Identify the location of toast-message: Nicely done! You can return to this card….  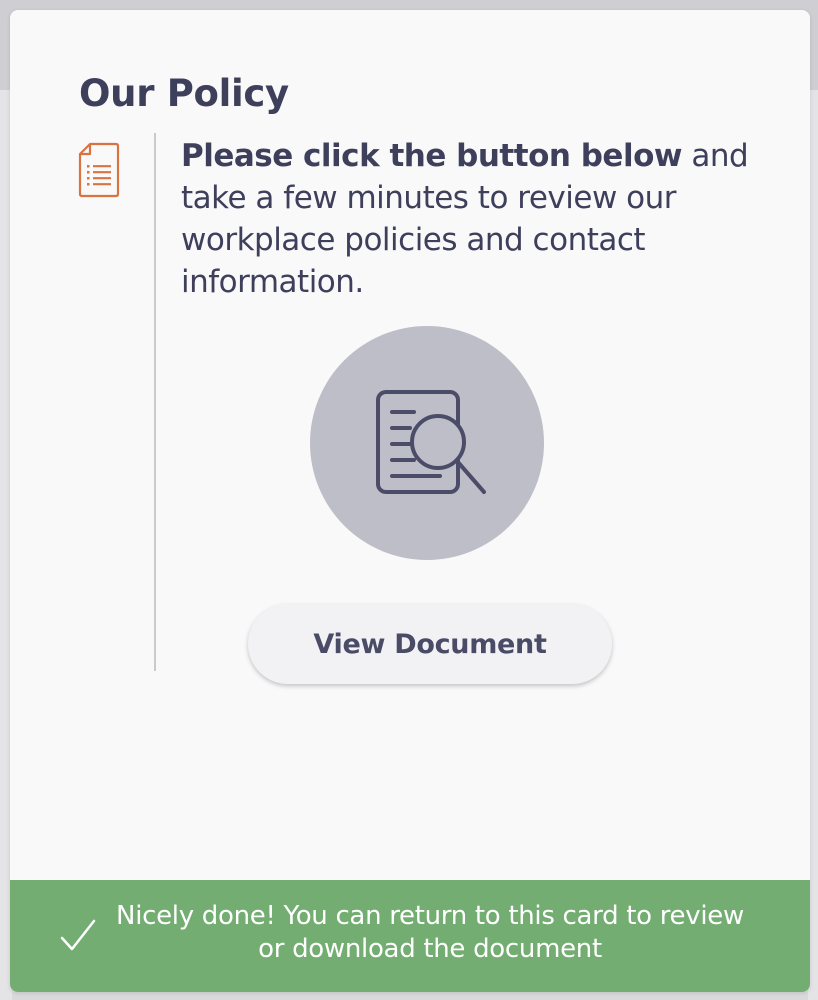
(430, 932).